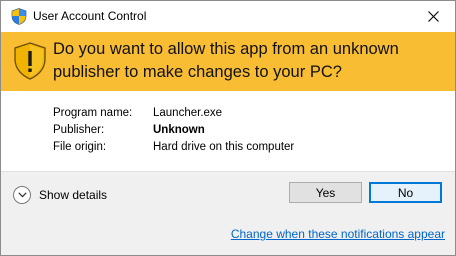  What do you see at coordinates (179, 130) in the screenshot?
I see `publisher-value: Unknown` at bounding box center [179, 130].